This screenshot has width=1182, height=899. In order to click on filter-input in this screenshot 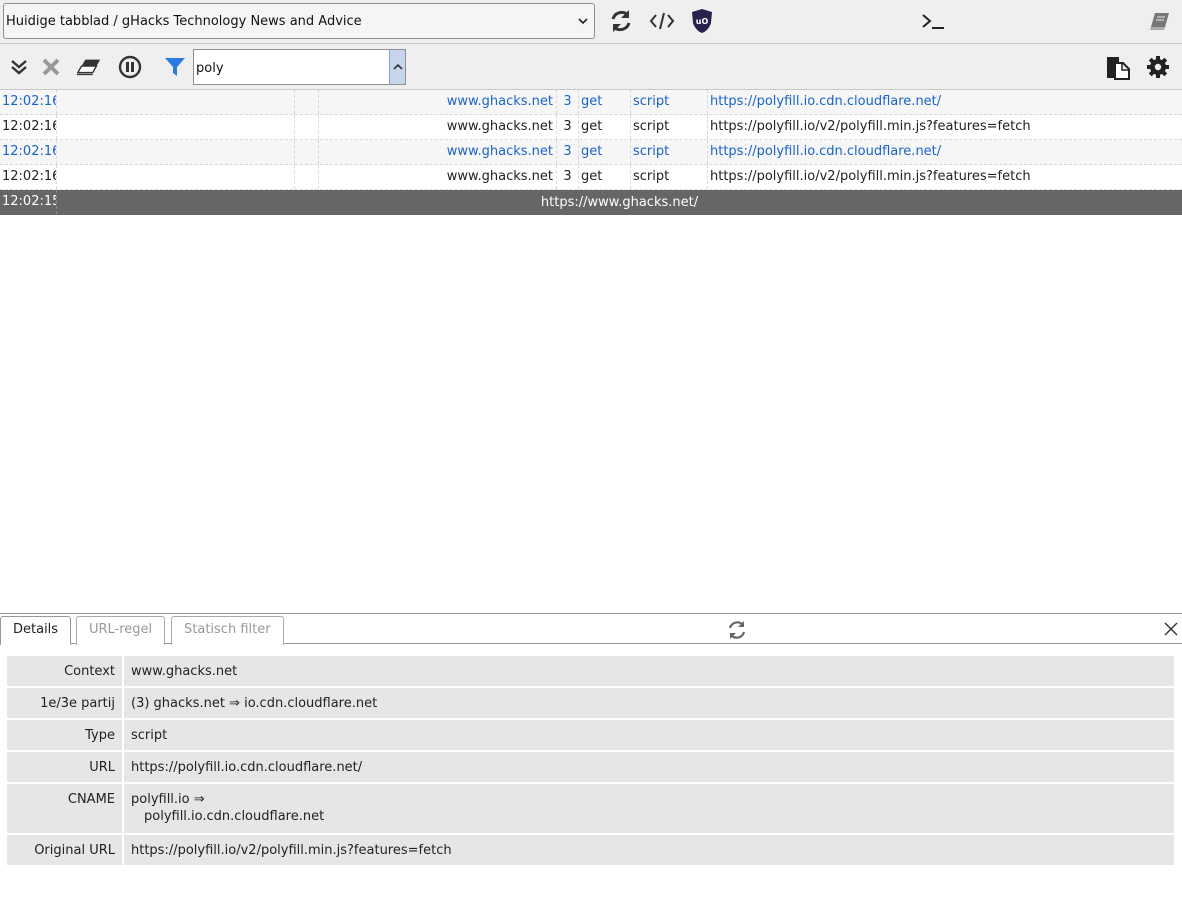, I will do `click(291, 68)`.